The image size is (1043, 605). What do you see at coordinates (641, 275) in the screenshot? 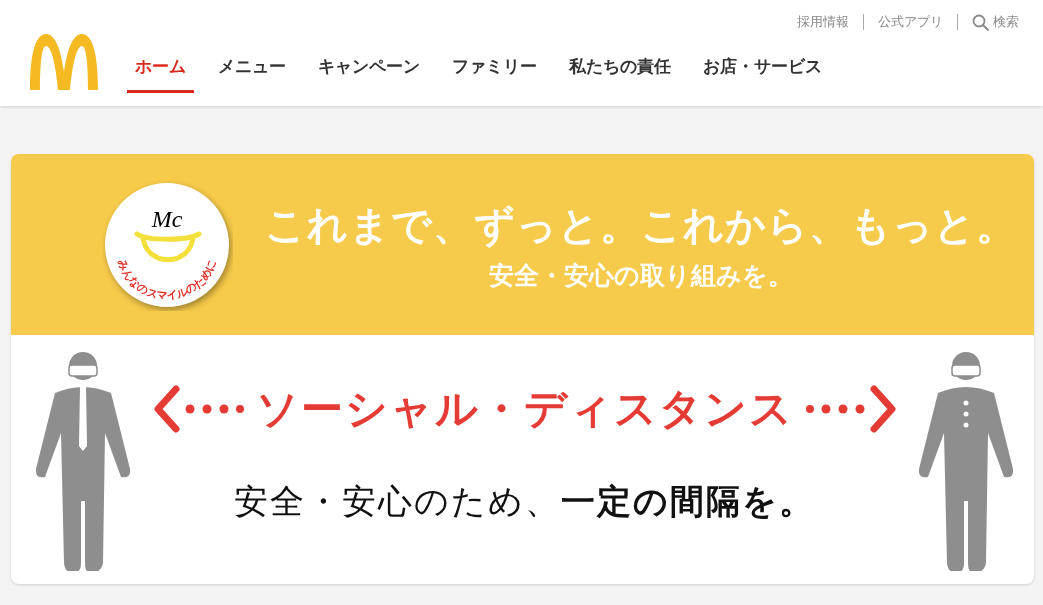
I see `banner-subheadline: 安全・安心の取り組みを。` at bounding box center [641, 275].